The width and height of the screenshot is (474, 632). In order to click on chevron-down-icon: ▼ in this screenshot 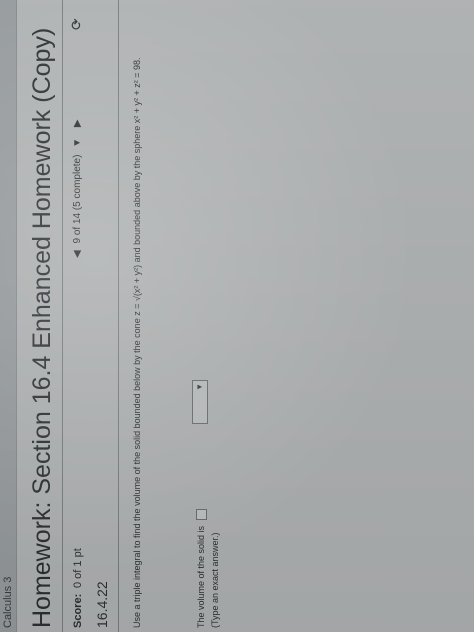, I will do `click(199, 387)`.